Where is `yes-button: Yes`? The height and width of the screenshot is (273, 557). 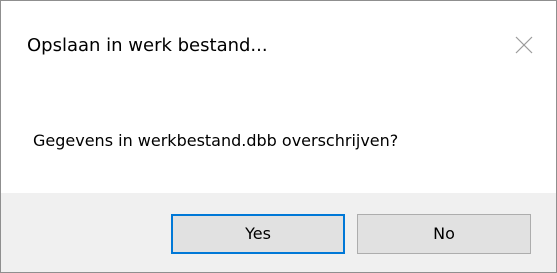 yes-button: Yes is located at coordinates (258, 234).